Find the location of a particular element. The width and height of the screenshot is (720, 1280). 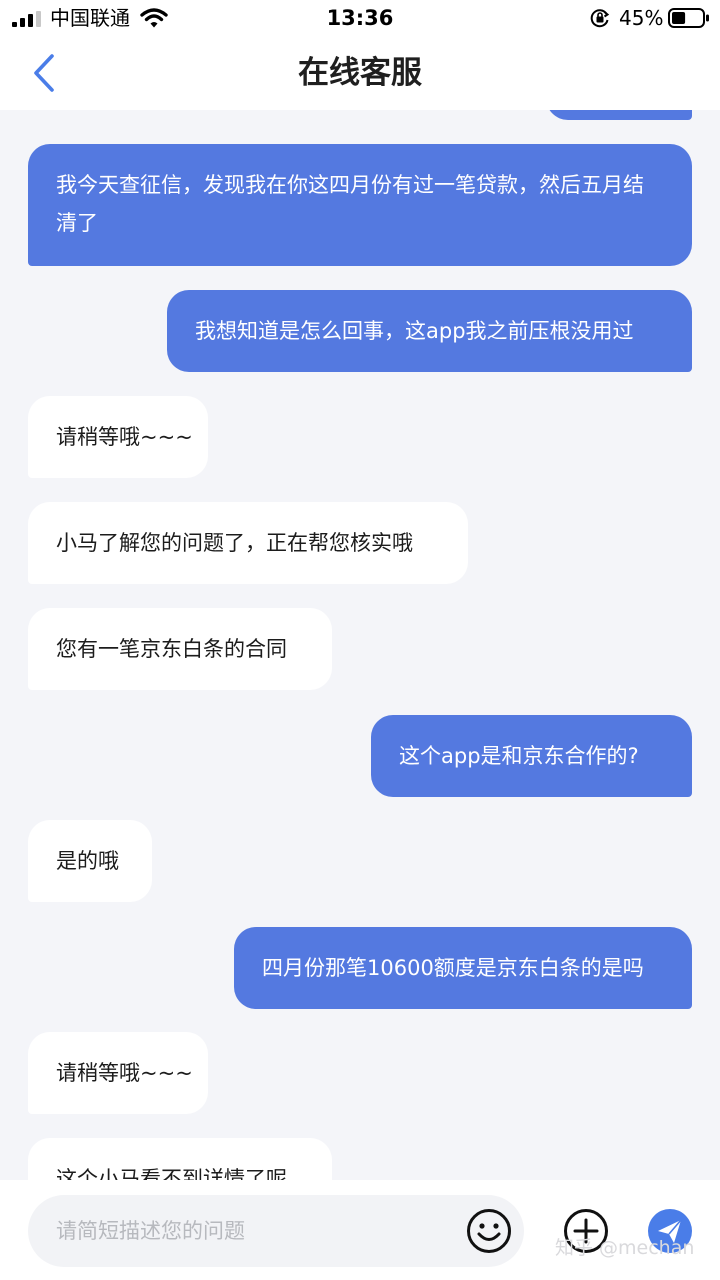

user-message: 我想知道是怎么回事，这app我之前压根没用过 is located at coordinates (429, 331).